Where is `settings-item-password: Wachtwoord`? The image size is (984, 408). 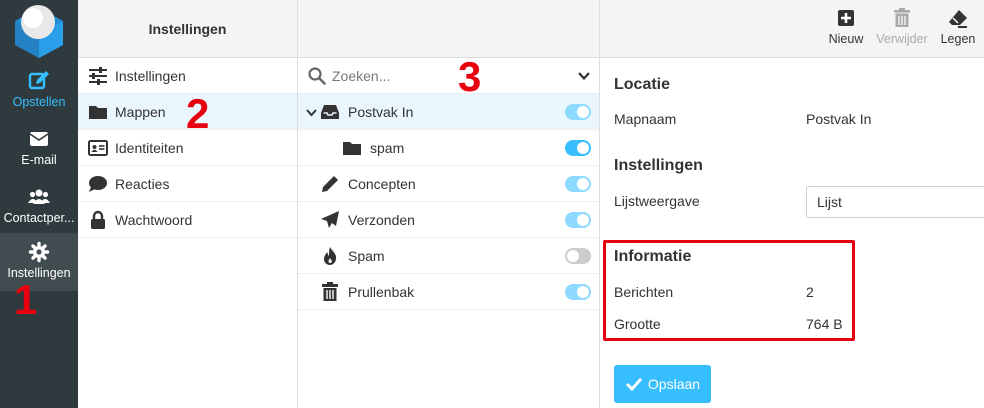
settings-item-password: Wachtwoord is located at coordinates (187, 220).